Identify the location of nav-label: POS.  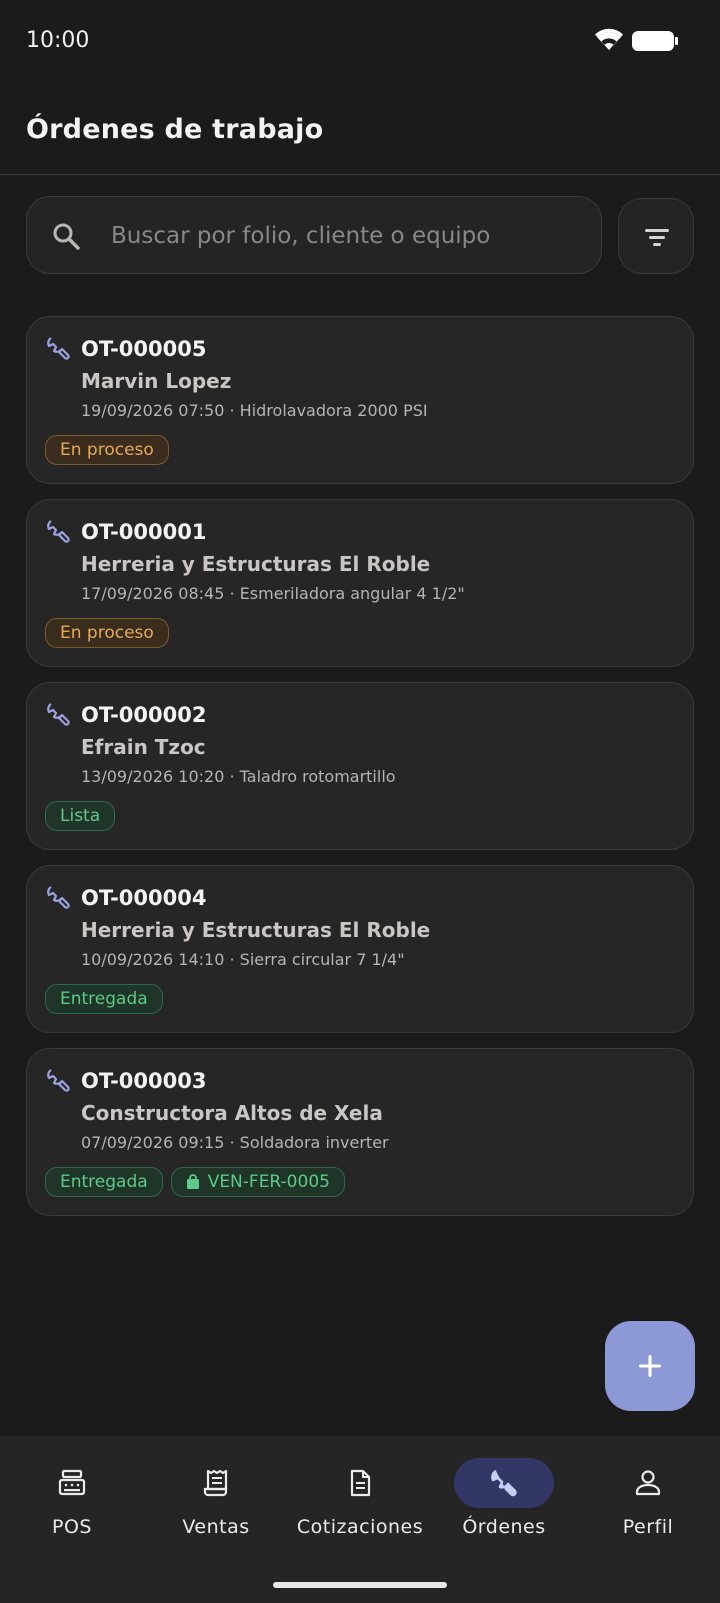
(72, 1527).